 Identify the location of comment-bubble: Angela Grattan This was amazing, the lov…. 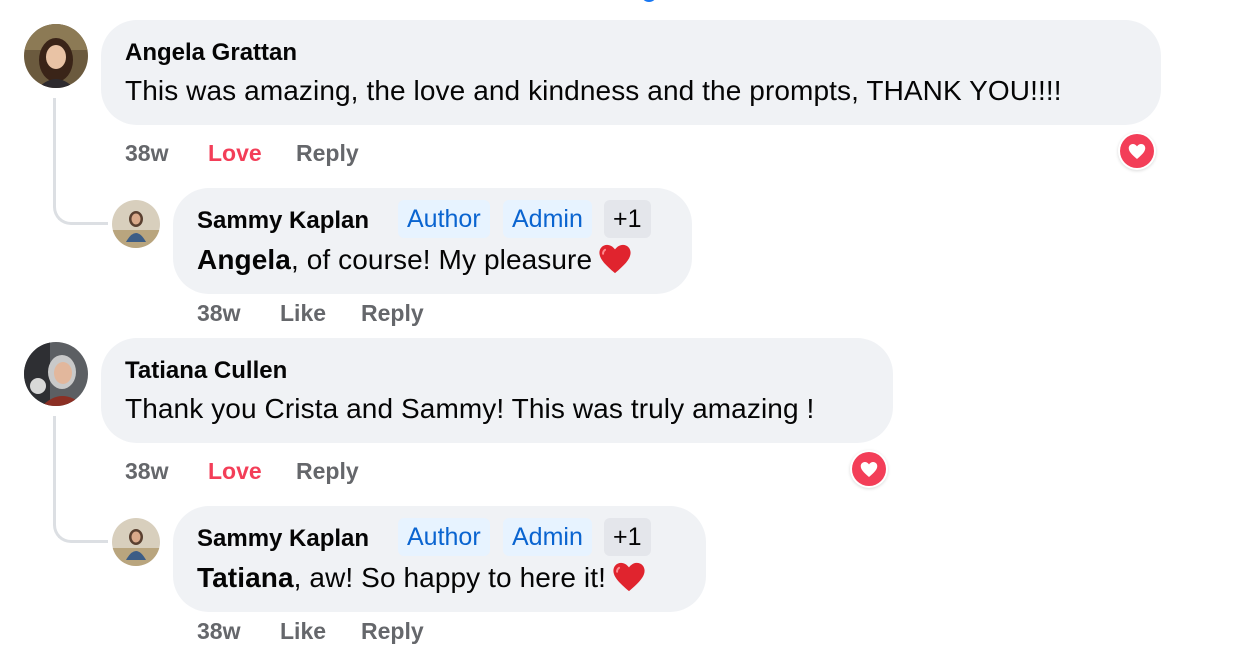
(631, 72).